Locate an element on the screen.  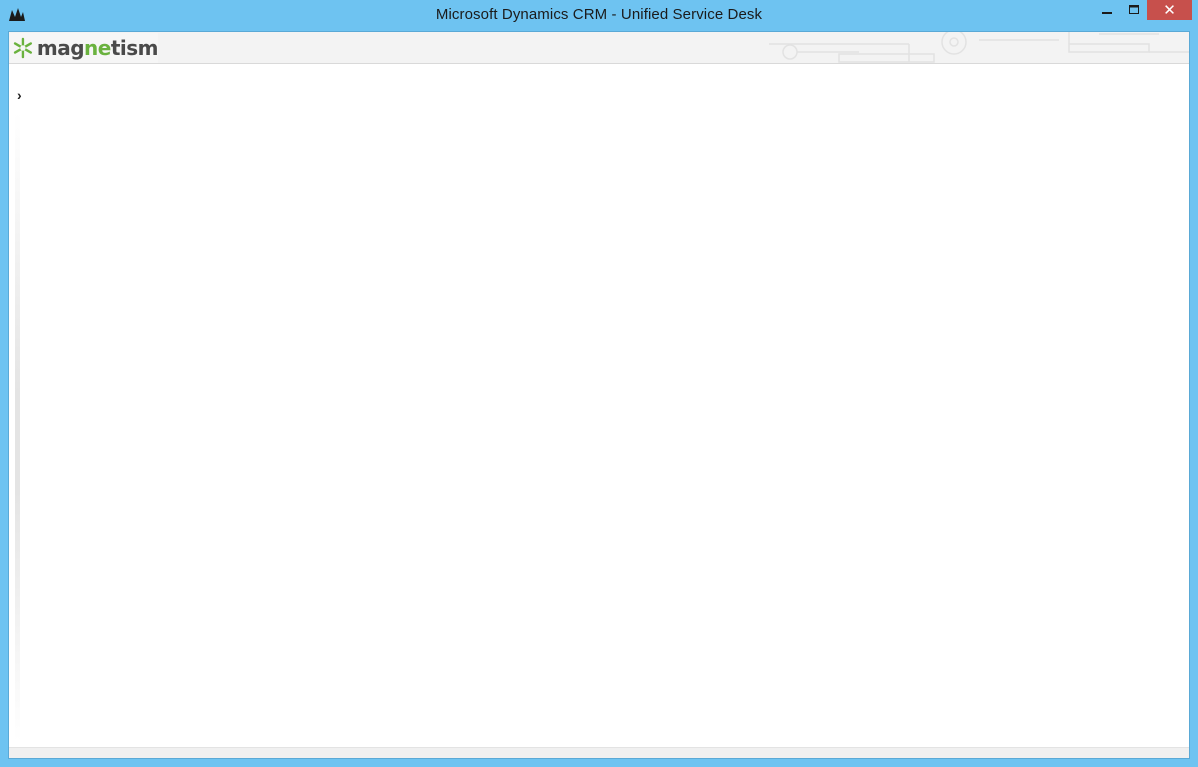
logo-text-part3: tism is located at coordinates (134, 48).